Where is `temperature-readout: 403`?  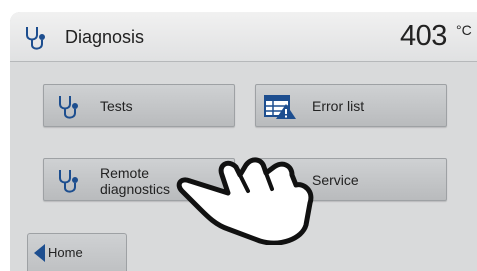 temperature-readout: 403 is located at coordinates (423, 36).